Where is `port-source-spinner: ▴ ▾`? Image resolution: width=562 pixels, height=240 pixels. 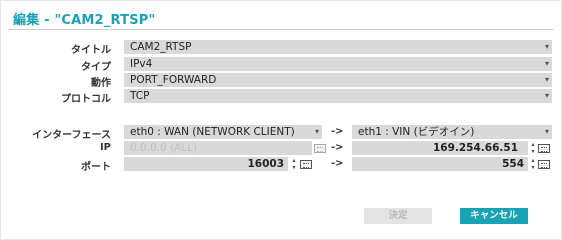 port-source-spinner: ▴ ▾ is located at coordinates (294, 164).